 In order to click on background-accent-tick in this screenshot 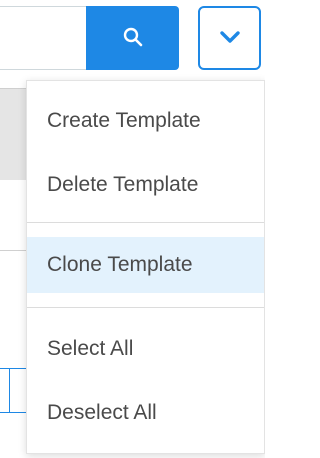, I will do `click(9, 390)`.